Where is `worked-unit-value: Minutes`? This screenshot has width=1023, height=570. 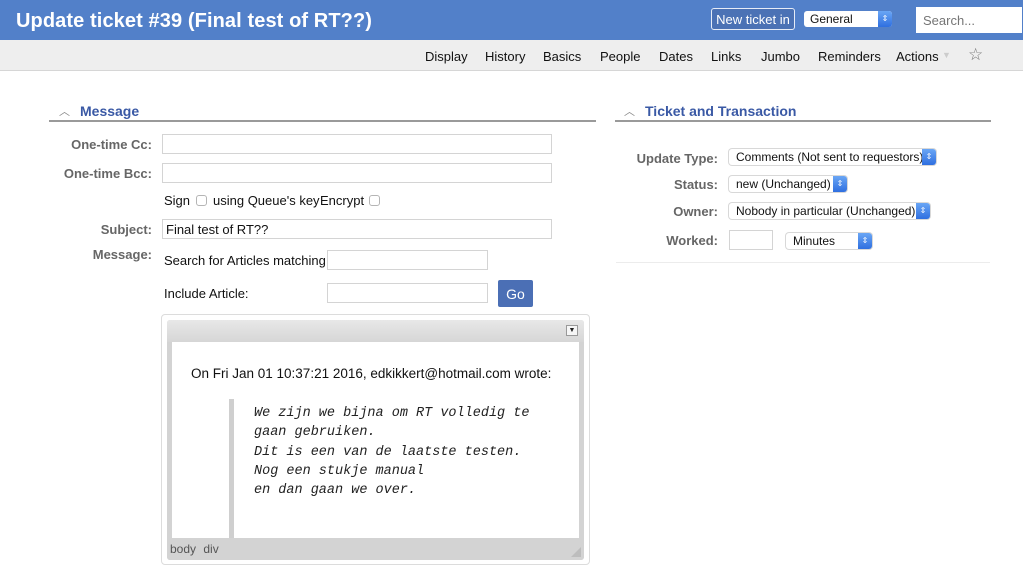
worked-unit-value: Minutes is located at coordinates (814, 241).